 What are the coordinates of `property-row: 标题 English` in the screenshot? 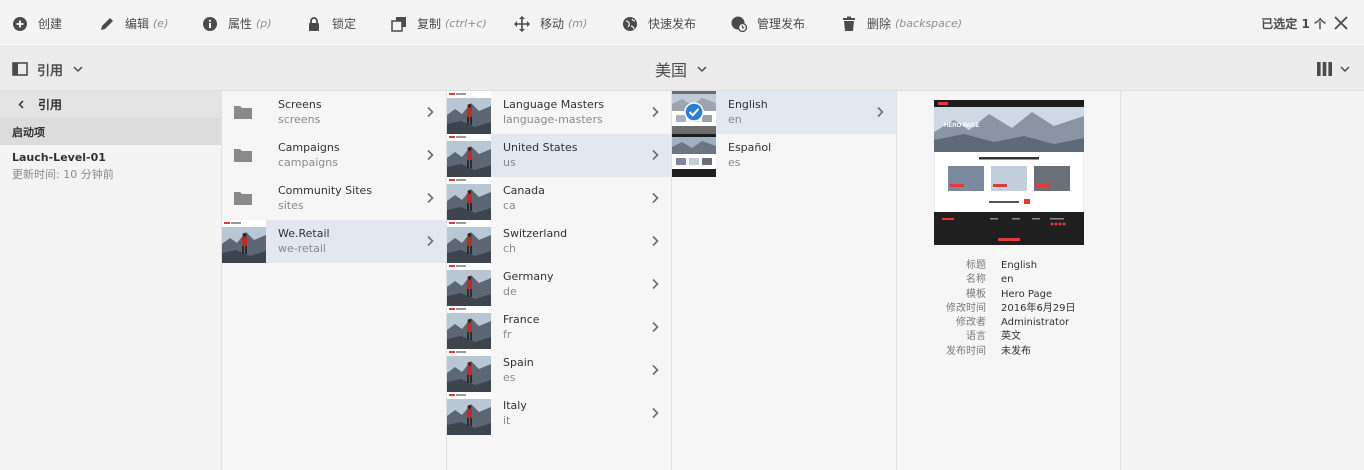 It's located at (1009, 266).